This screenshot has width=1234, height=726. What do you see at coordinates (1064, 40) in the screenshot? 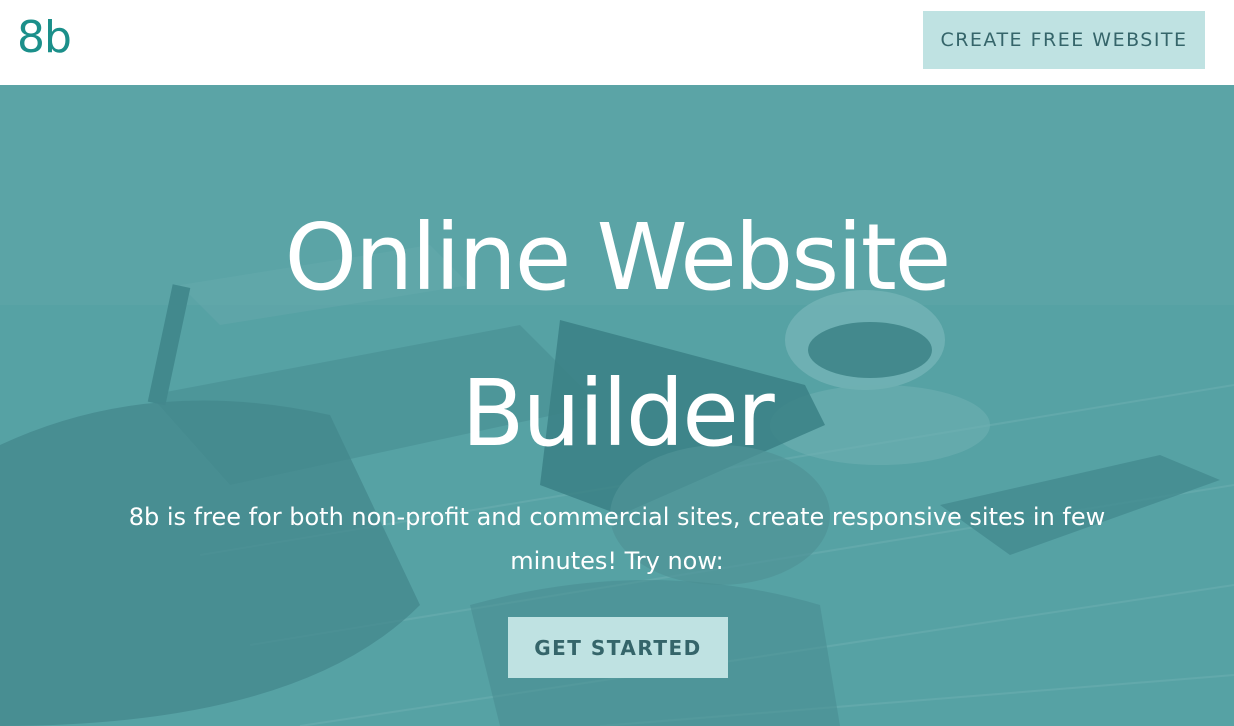
I see `create-free-website-button: CREATE FREE WEBSITE` at bounding box center [1064, 40].